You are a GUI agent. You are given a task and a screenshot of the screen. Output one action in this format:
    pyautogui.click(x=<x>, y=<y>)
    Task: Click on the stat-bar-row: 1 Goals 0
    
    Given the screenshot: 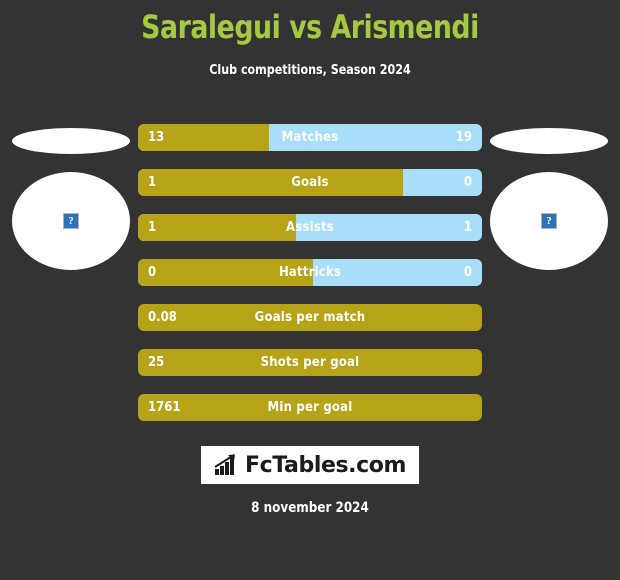 What is the action you would take?
    pyautogui.click(x=310, y=182)
    